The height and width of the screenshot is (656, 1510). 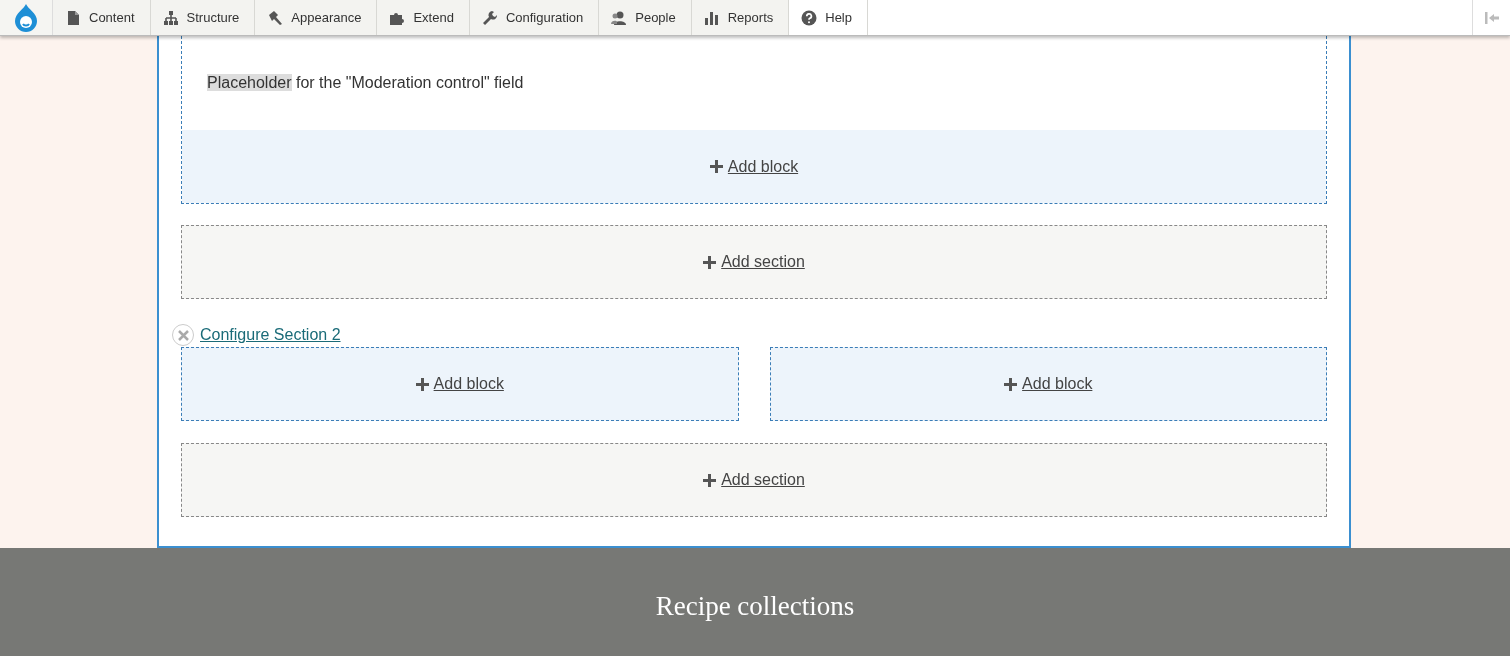 I want to click on toolbar-link: Structure, so click(x=203, y=17).